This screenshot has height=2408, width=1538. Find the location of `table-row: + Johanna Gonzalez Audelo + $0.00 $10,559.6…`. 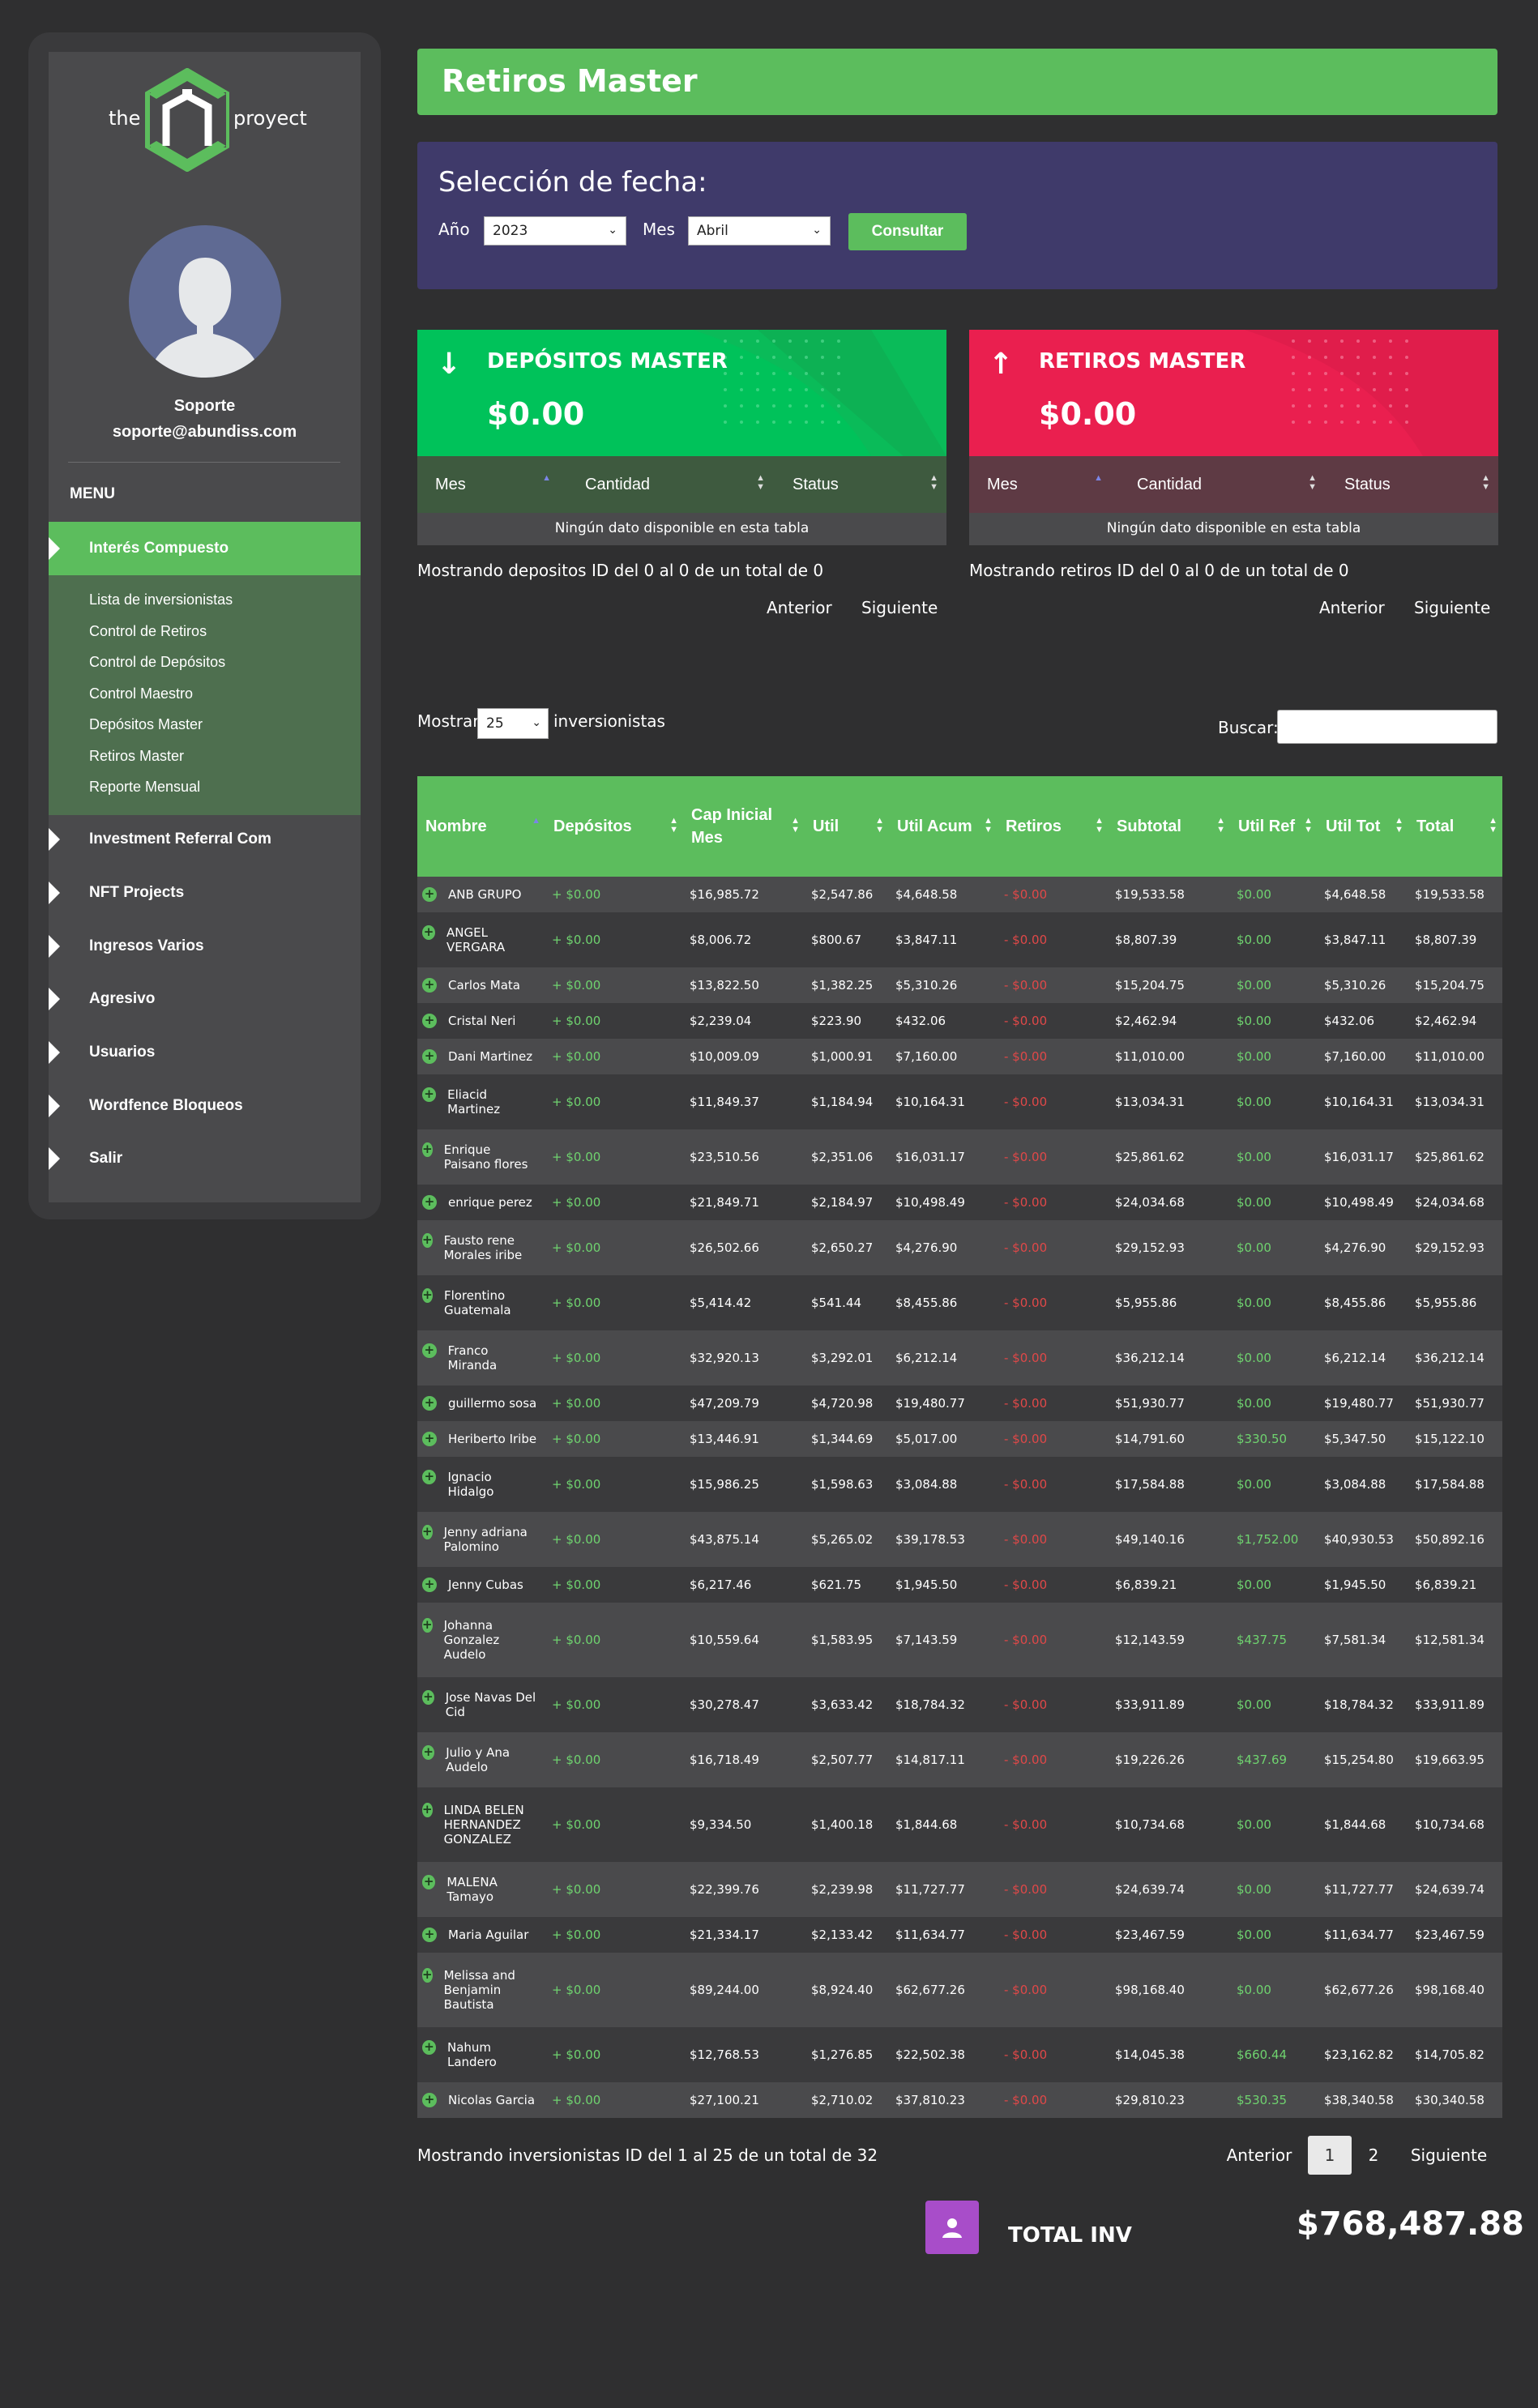

table-row: + Johanna Gonzalez Audelo + $0.00 $10,559.6… is located at coordinates (959, 1640).